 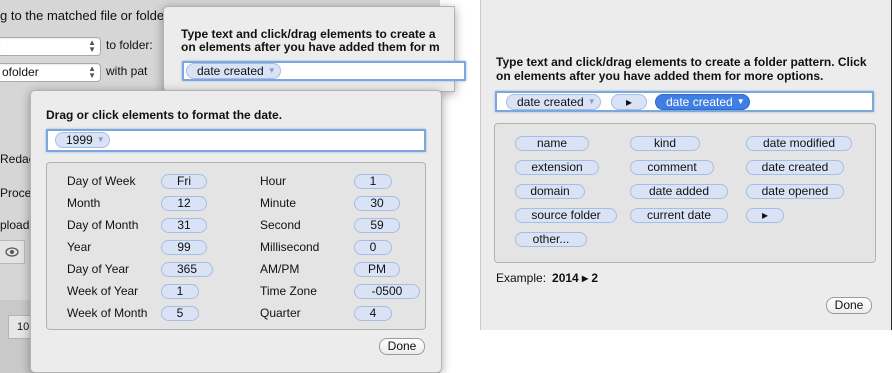 What do you see at coordinates (377, 225) in the screenshot?
I see `chip-second: 59` at bounding box center [377, 225].